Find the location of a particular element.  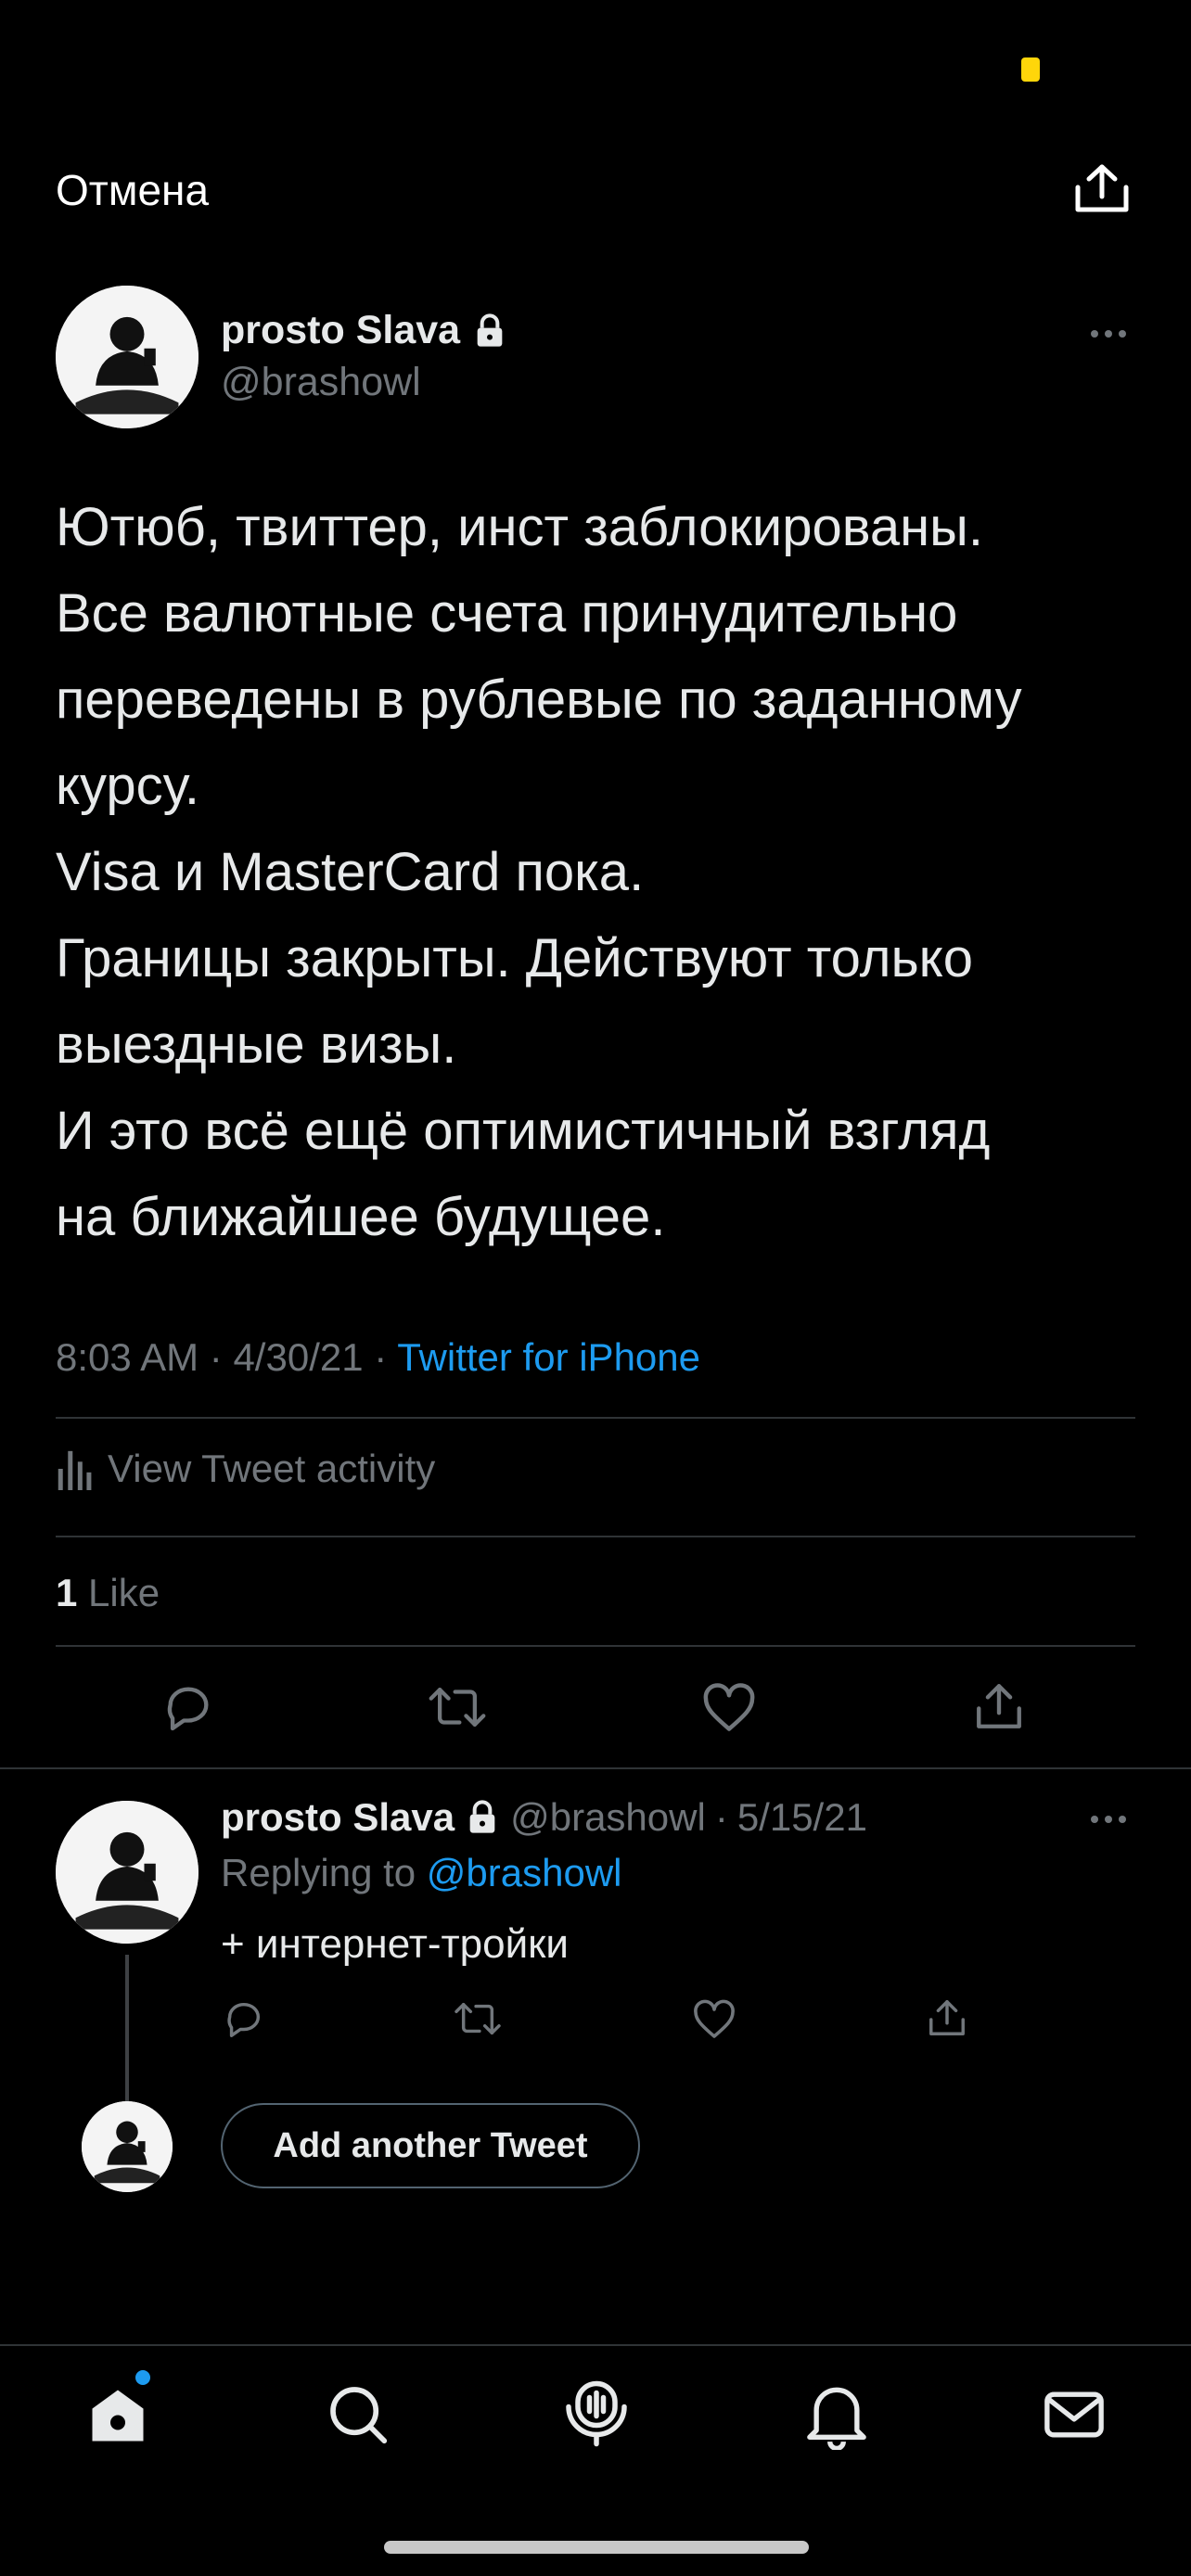

reply-more-options-icon is located at coordinates (1108, 1820).